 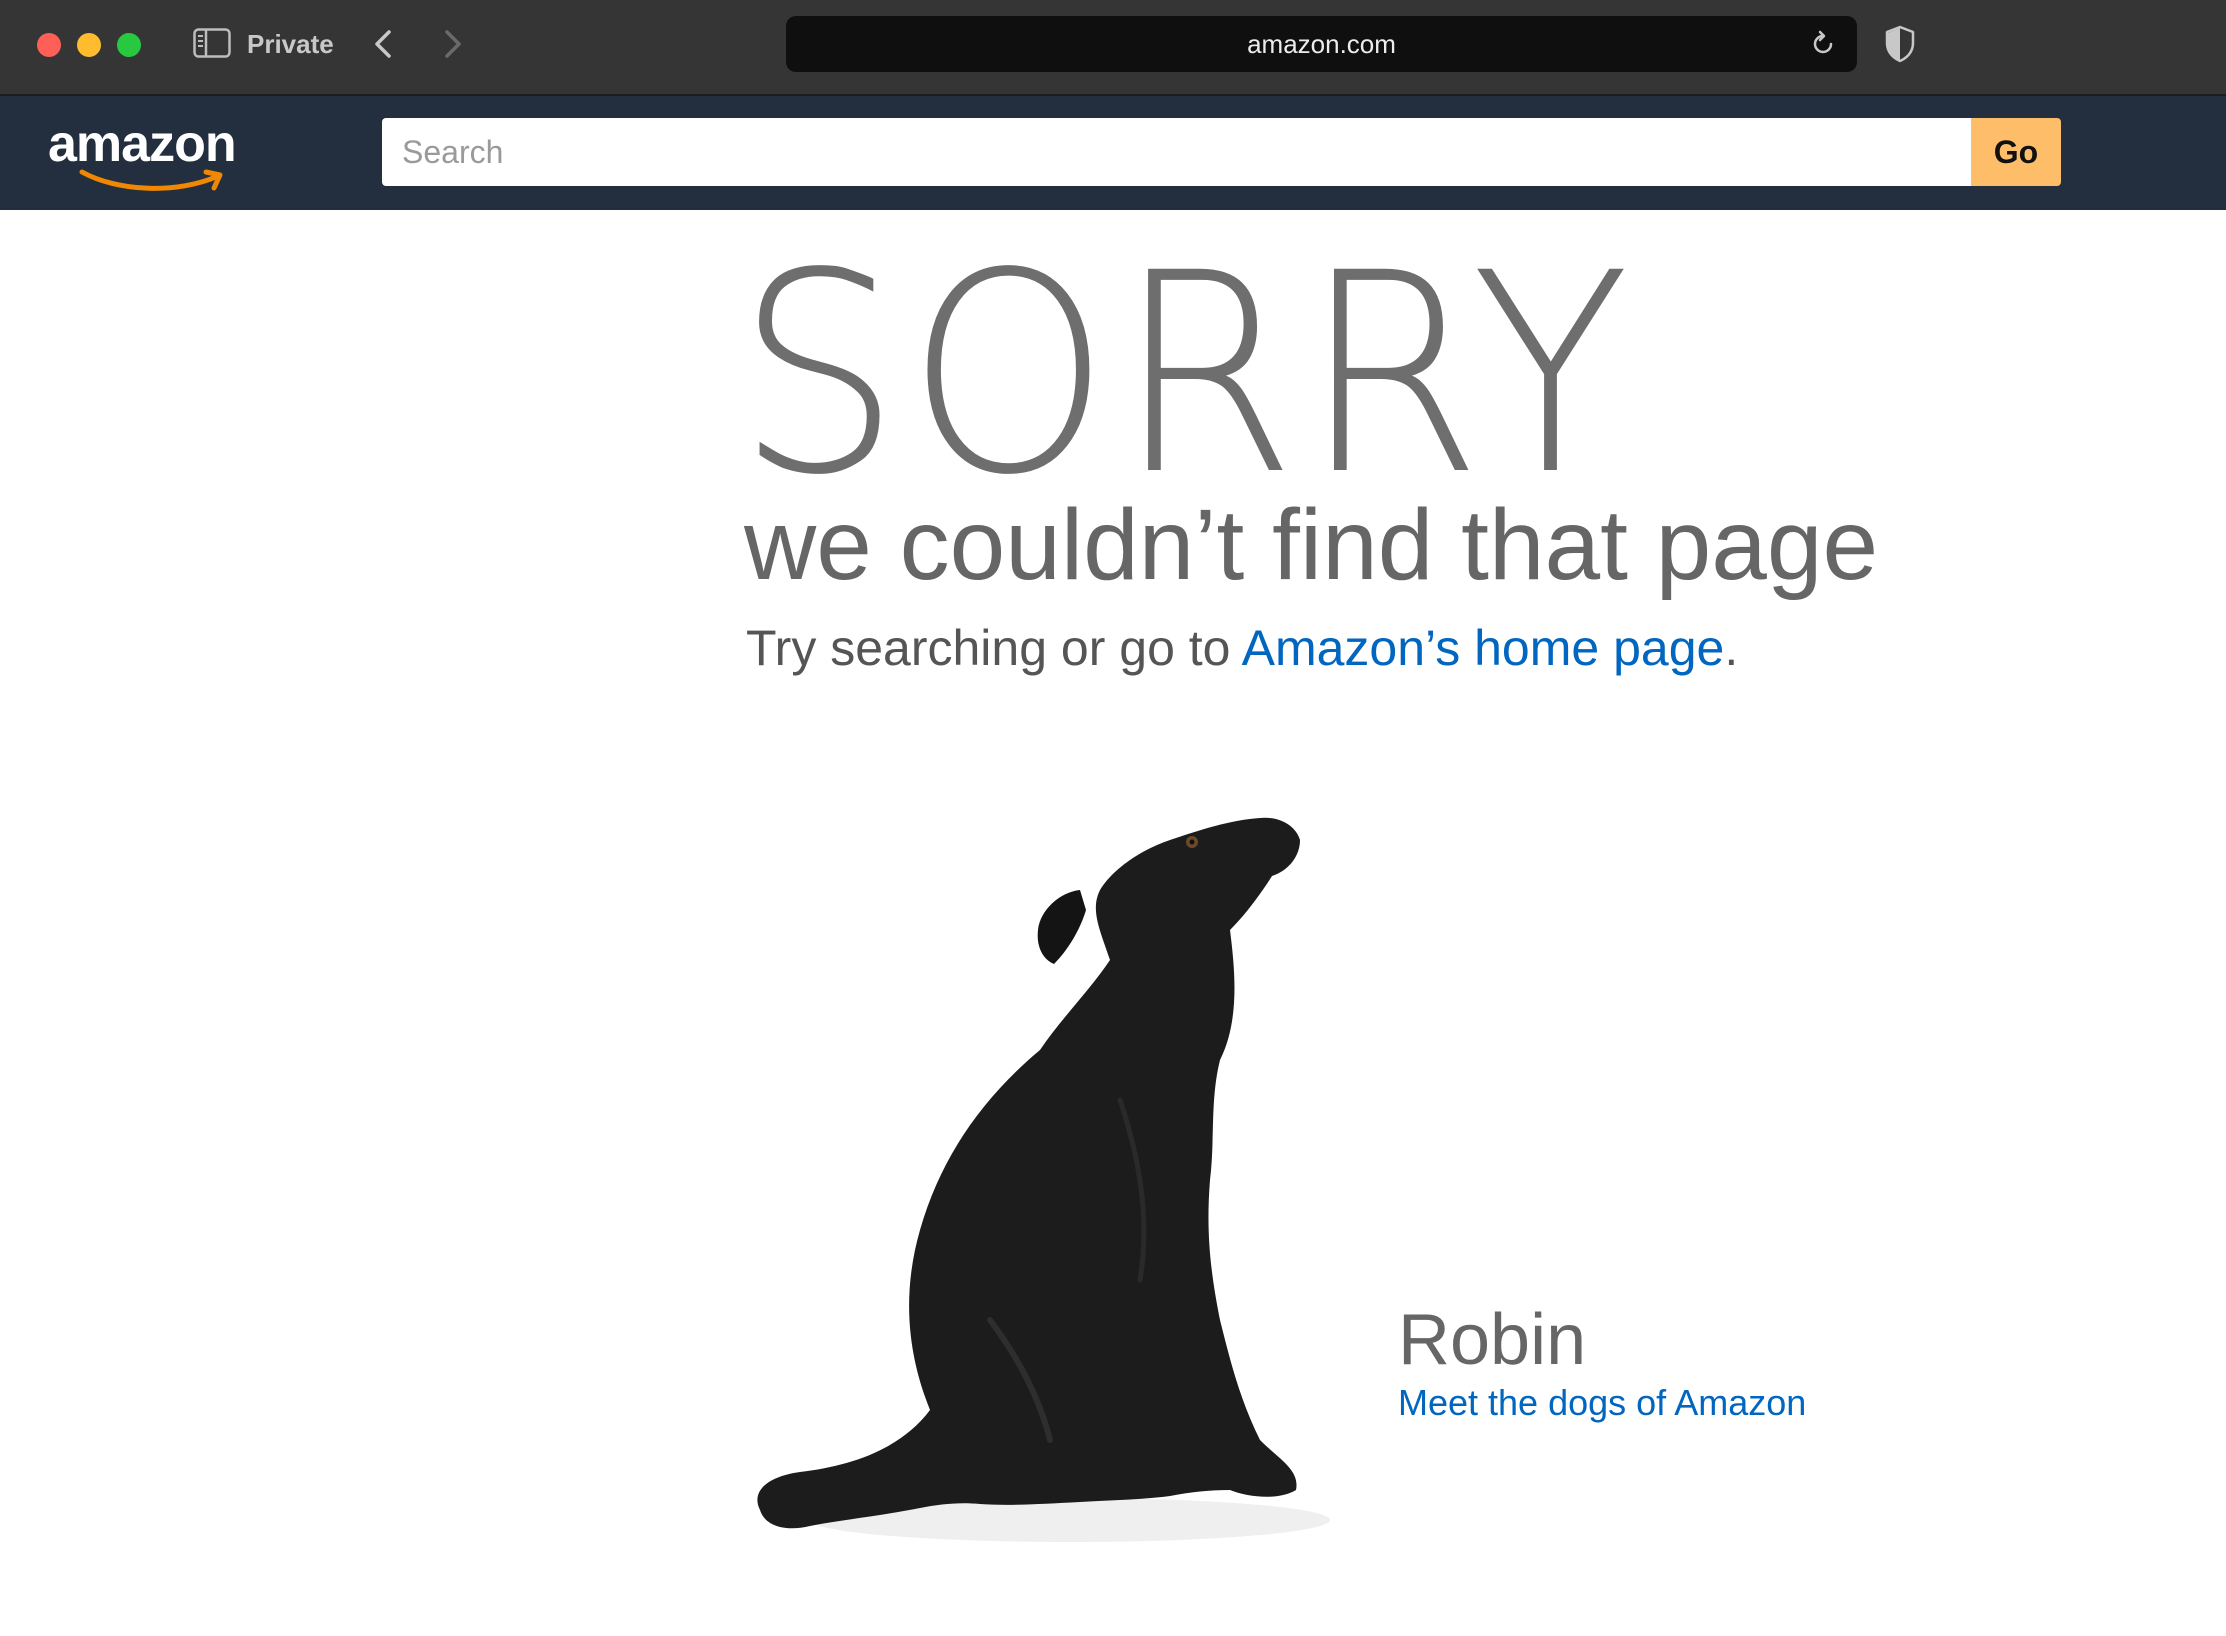 What do you see at coordinates (1823, 44) in the screenshot?
I see `reload-icon` at bounding box center [1823, 44].